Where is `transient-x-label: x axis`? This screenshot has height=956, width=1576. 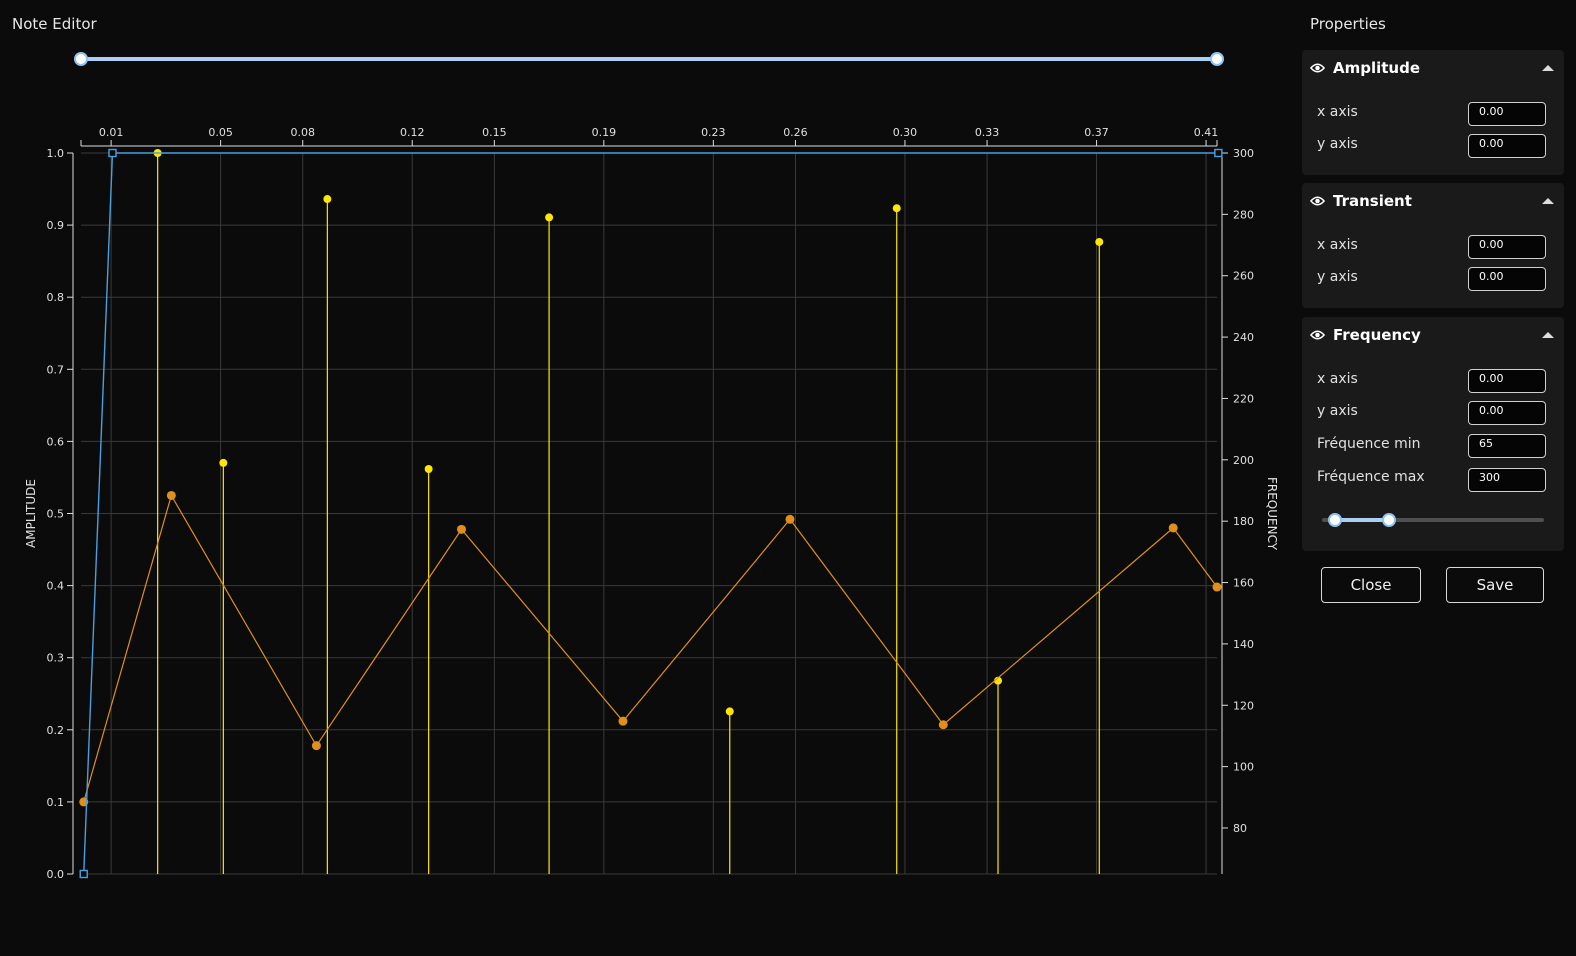
transient-x-label: x axis is located at coordinates (1337, 245).